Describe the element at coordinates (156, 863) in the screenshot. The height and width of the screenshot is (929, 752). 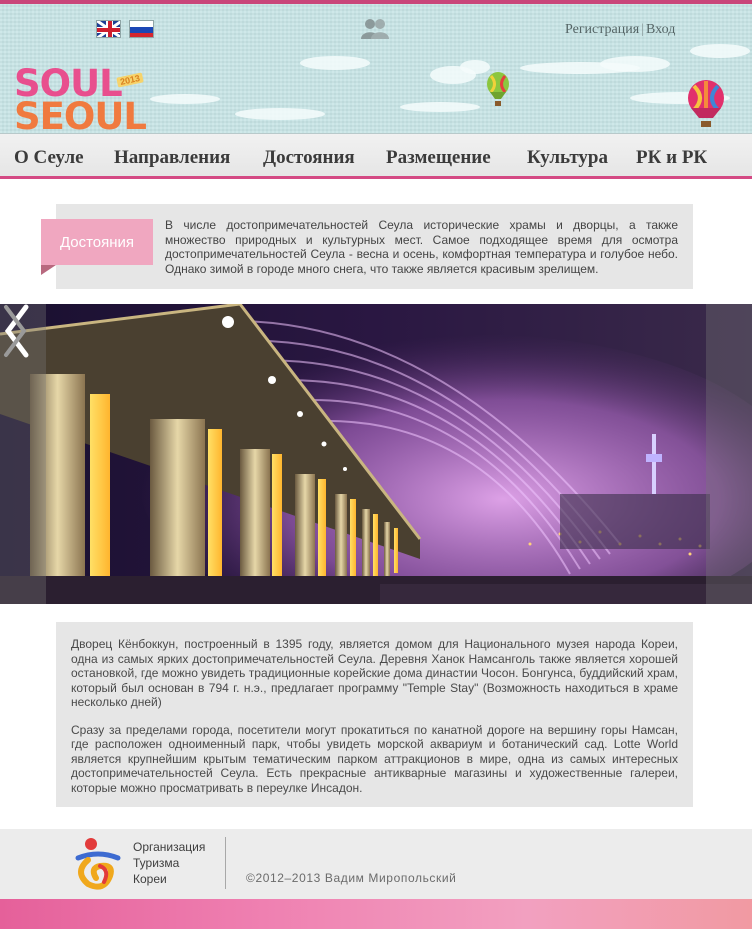
I see `footer-org-line: Туризма` at that location.